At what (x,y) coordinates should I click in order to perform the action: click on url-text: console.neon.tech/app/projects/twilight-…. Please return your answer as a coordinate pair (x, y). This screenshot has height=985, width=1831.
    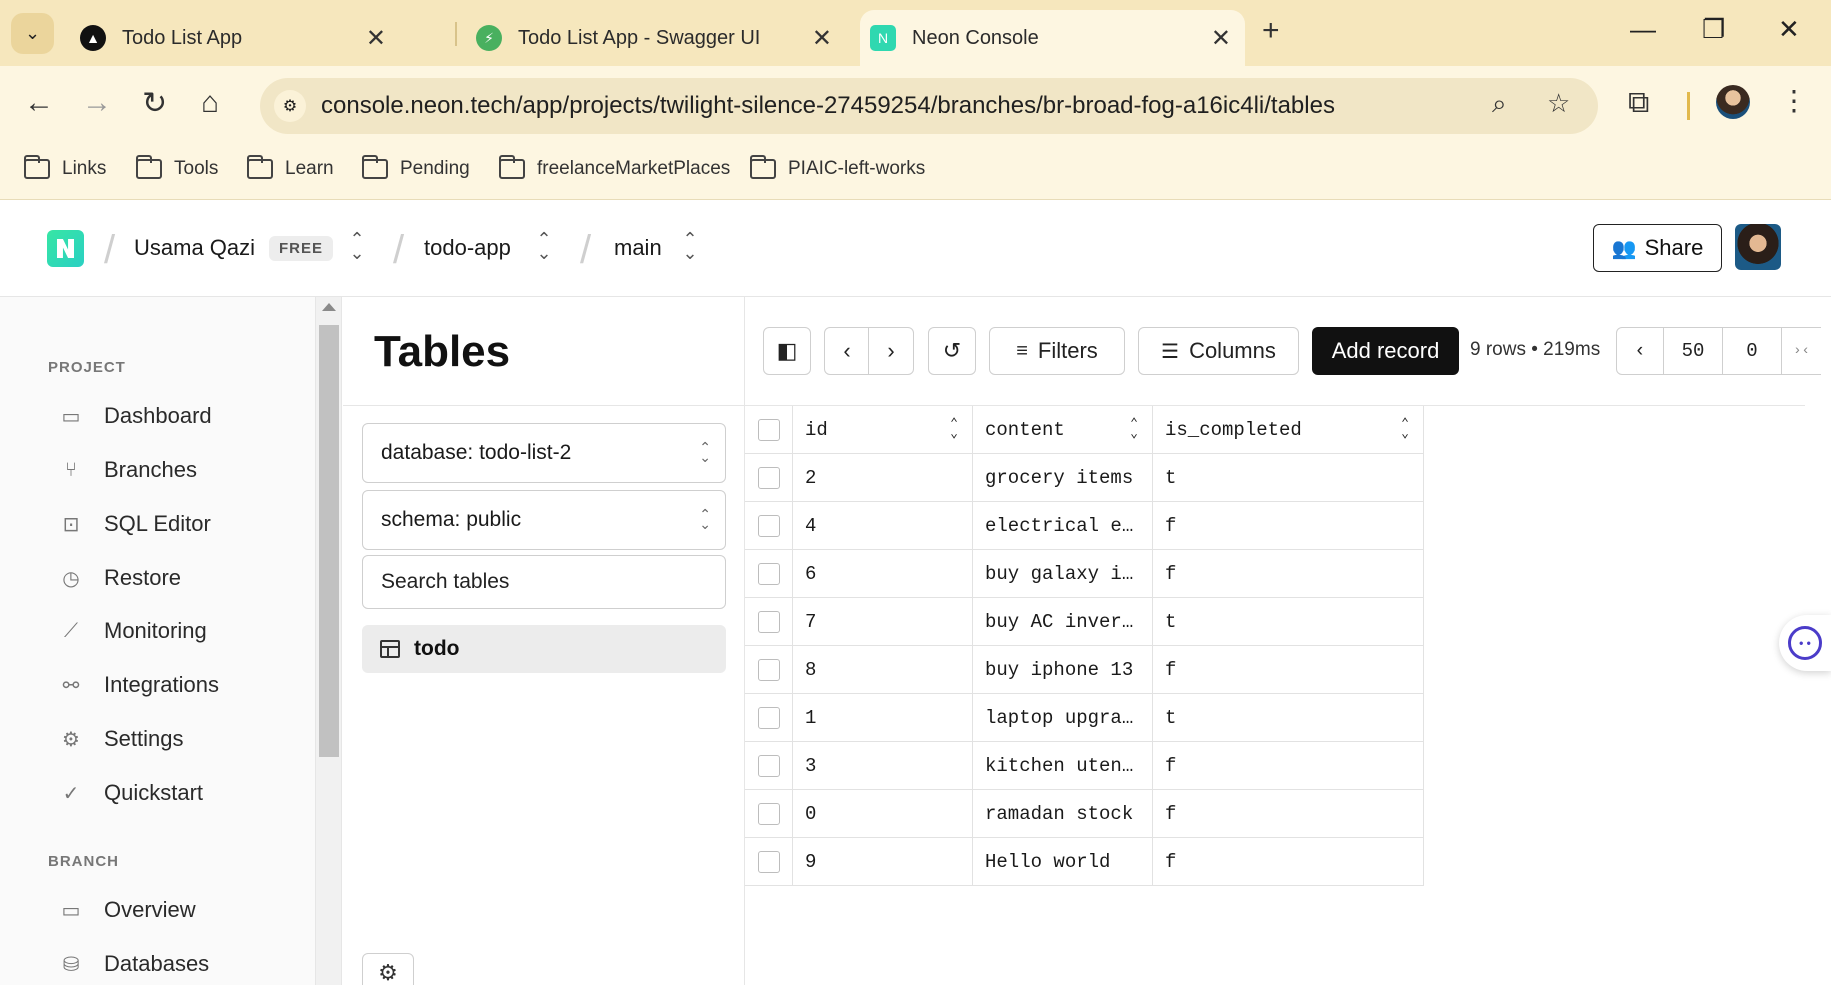
    Looking at the image, I should click on (828, 106).